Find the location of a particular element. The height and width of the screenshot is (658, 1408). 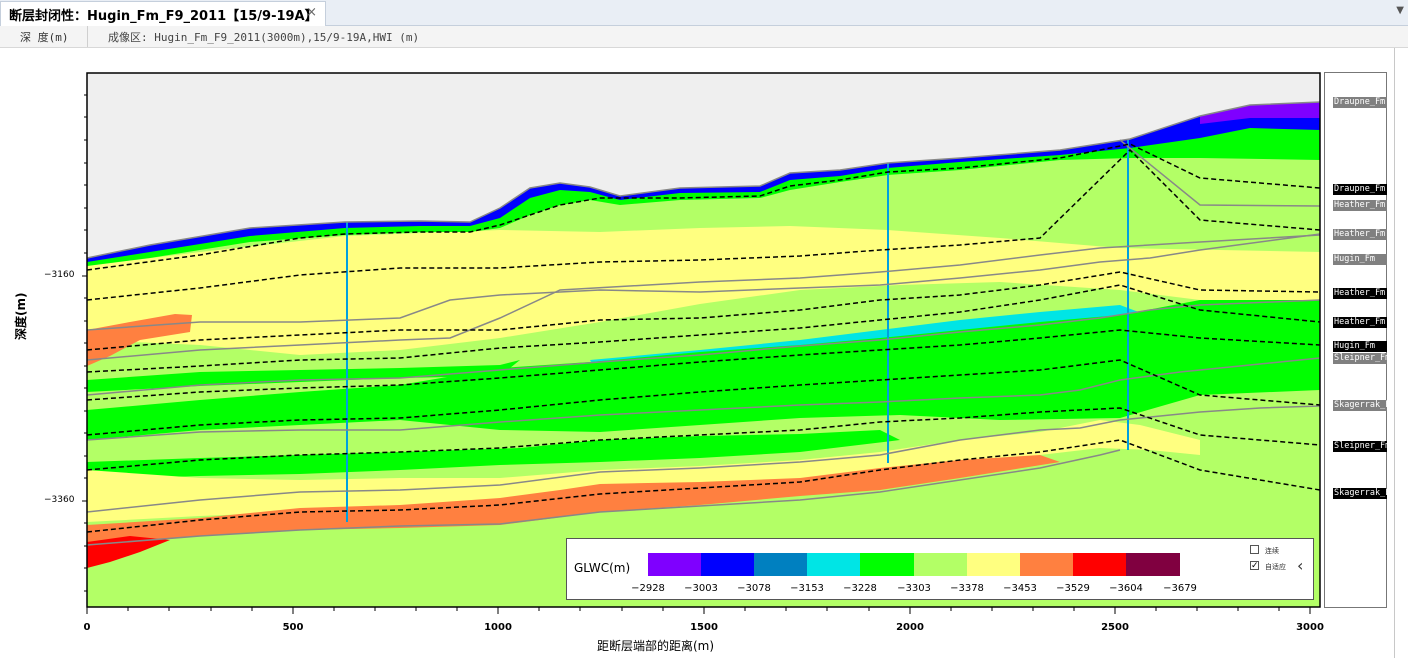

y-tick-label: −3360 is located at coordinates (59, 500).